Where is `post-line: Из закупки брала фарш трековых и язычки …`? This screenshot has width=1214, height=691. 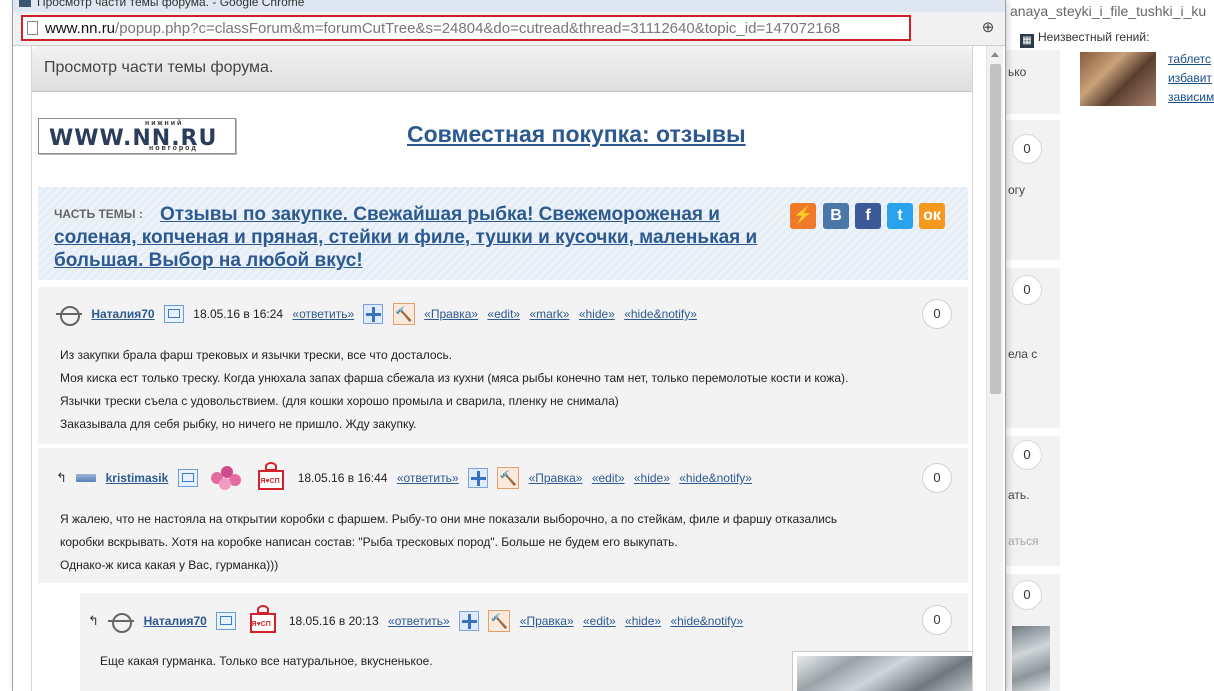
post-line: Из закупки брала фарш трековых и язычки … is located at coordinates (256, 355).